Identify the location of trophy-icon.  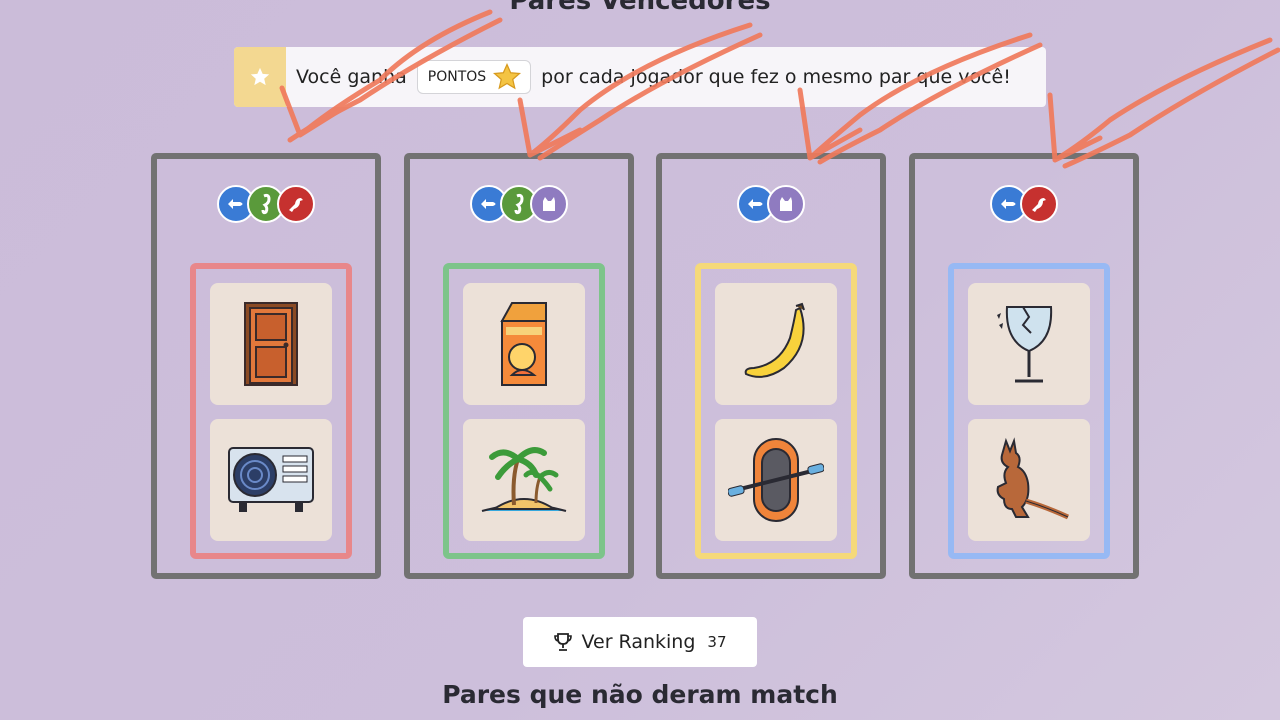
(563, 642).